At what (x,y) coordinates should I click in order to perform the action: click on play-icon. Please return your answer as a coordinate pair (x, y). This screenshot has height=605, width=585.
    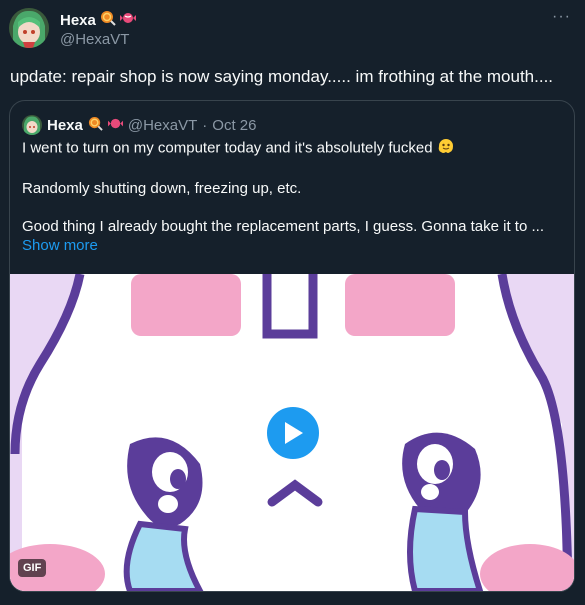
    Looking at the image, I should click on (294, 433).